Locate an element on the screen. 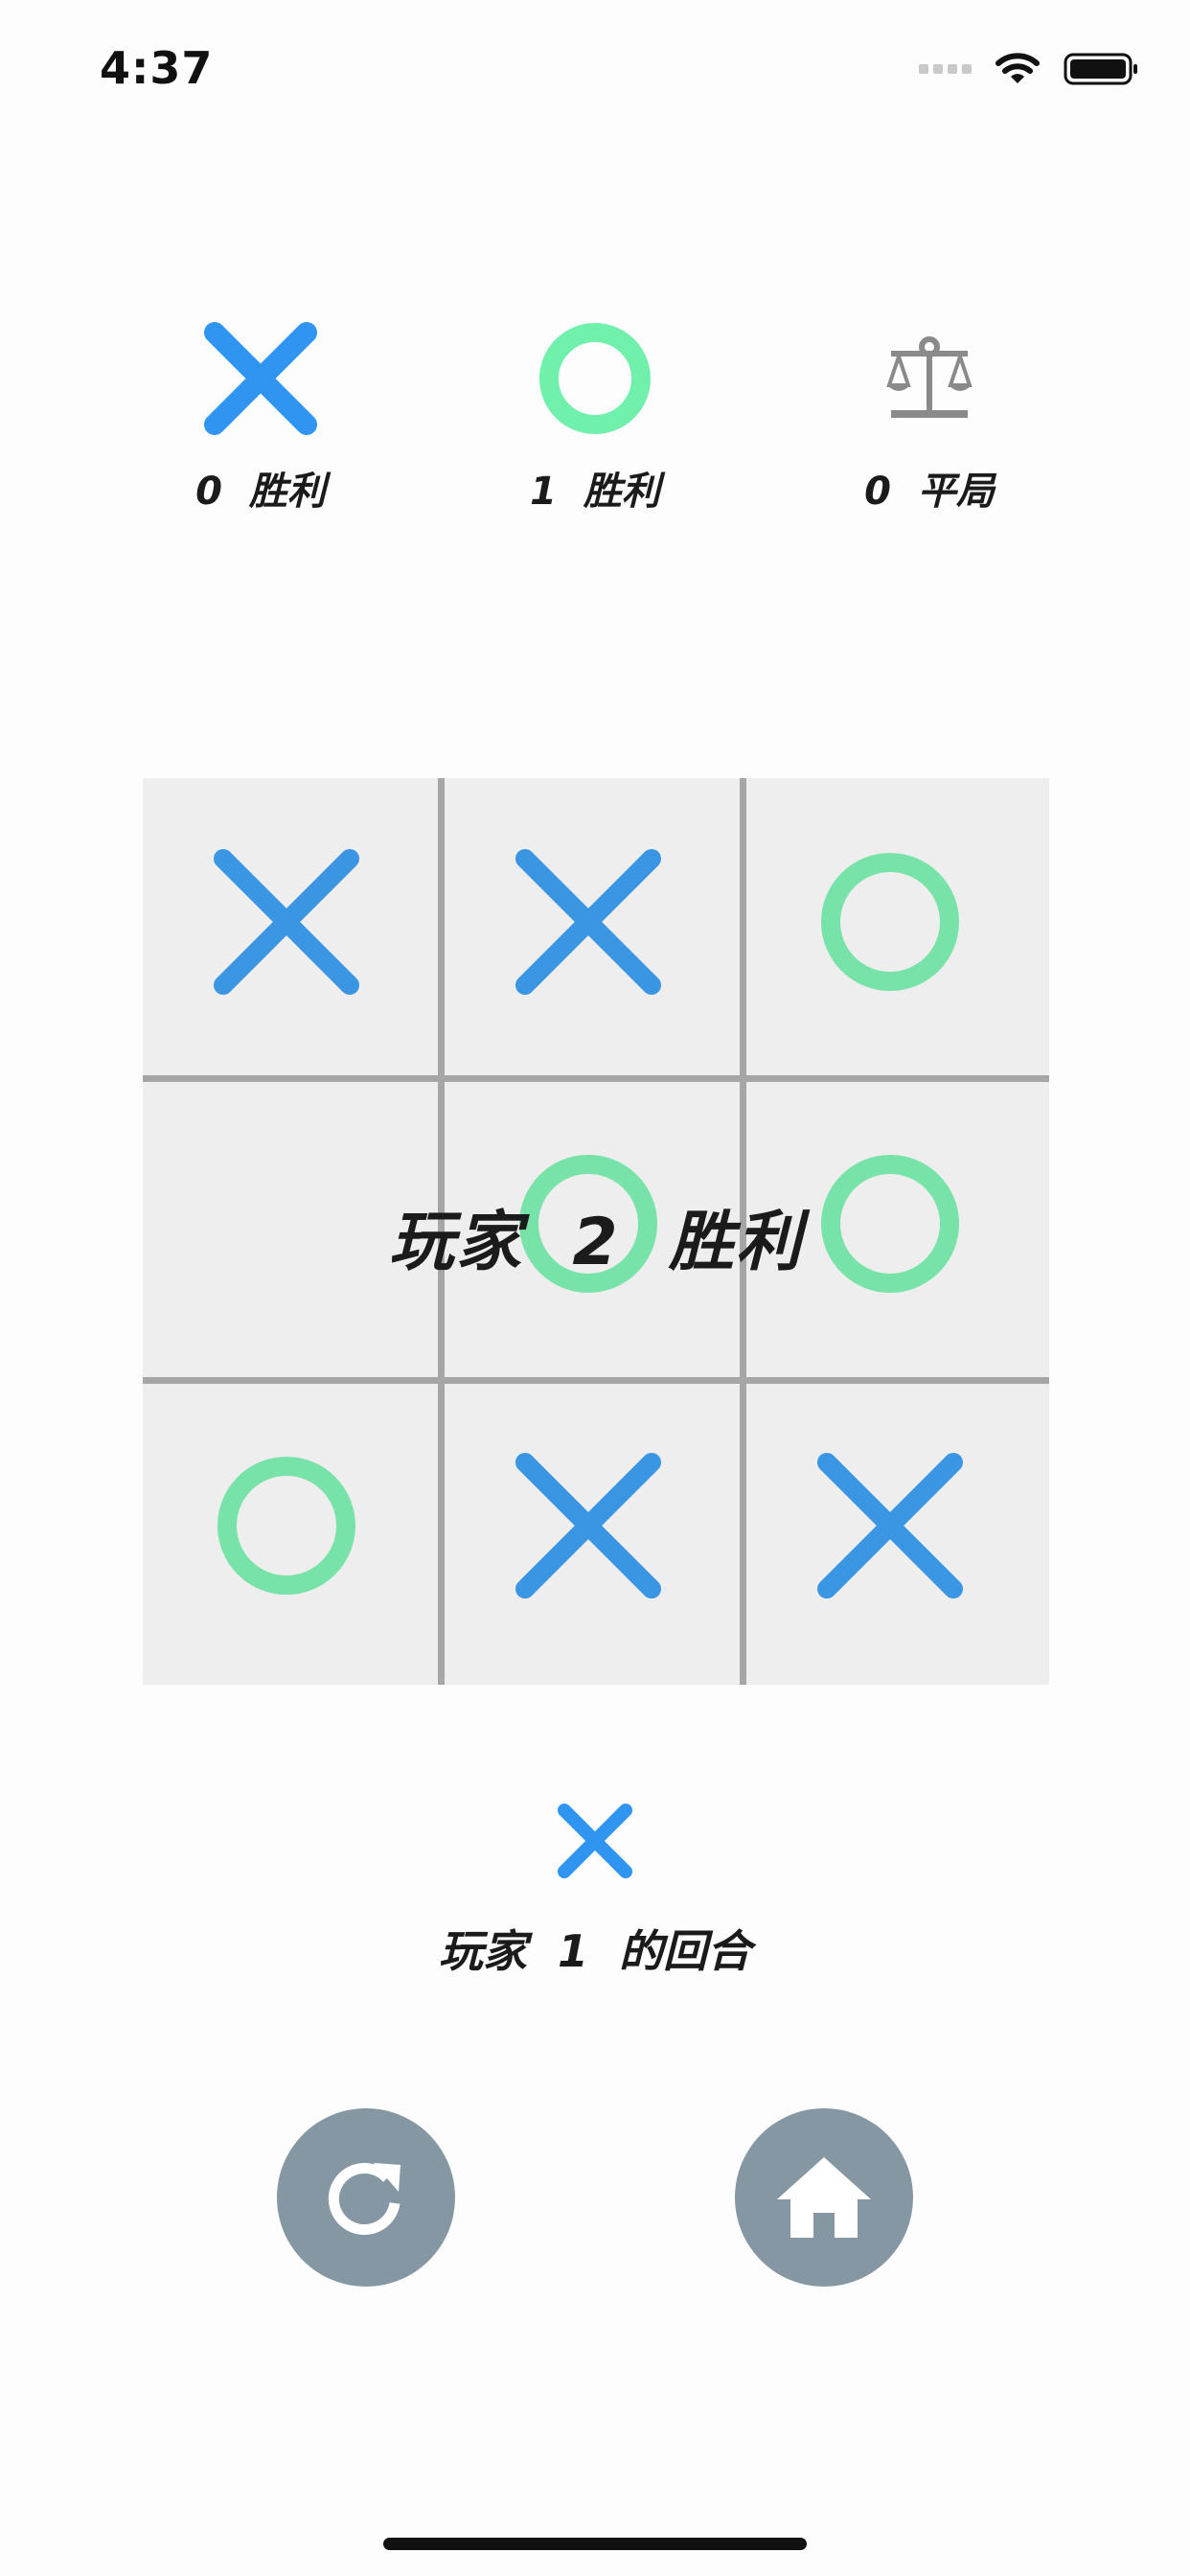 This screenshot has width=1190, height=2576. score-x-wins: 0 胜利 is located at coordinates (261, 416).